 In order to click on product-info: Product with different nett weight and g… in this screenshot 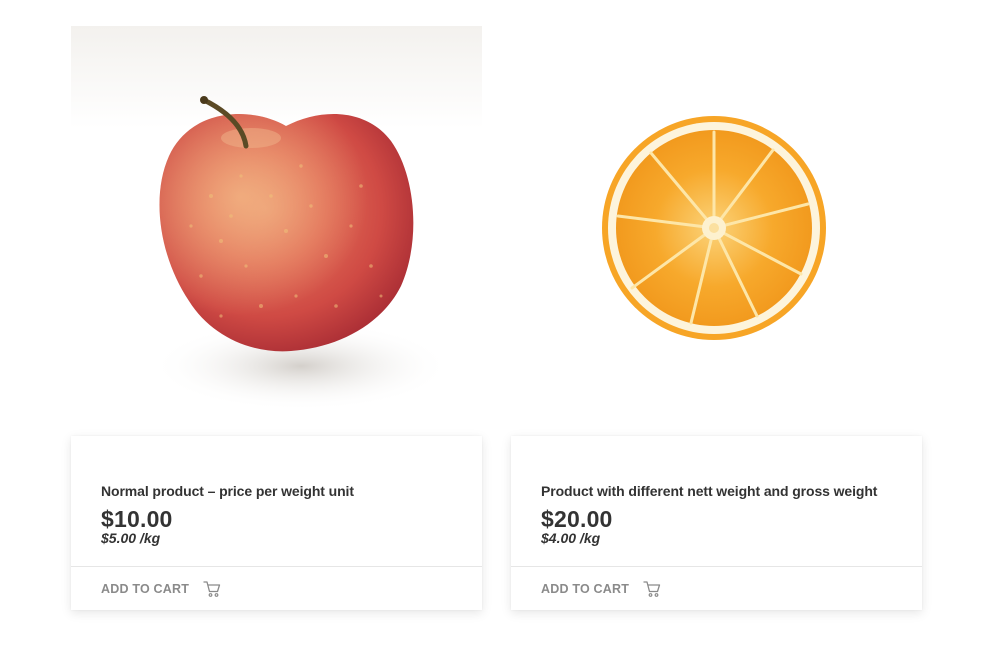, I will do `click(716, 523)`.